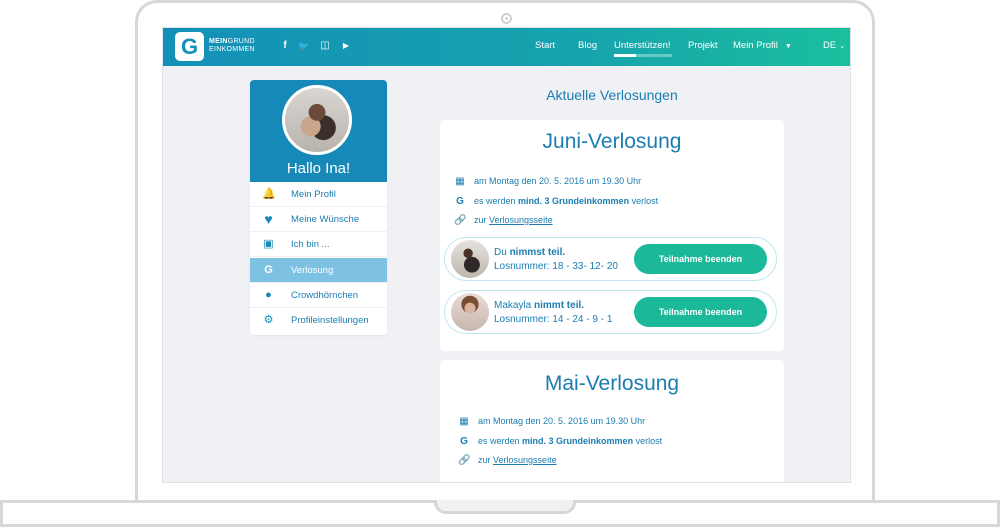  I want to click on camera-icon, so click(506, 18).